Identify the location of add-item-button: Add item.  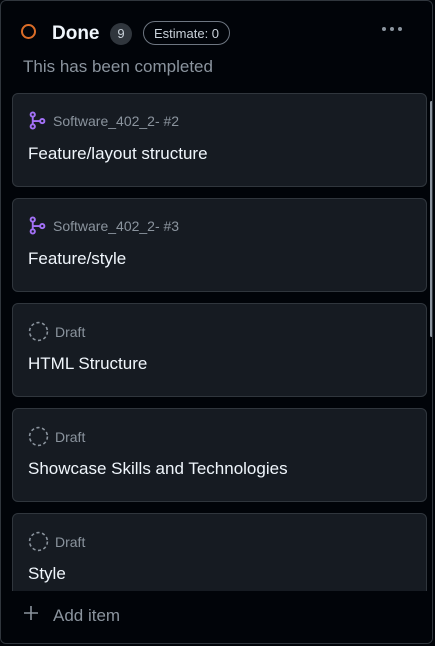
(71, 615).